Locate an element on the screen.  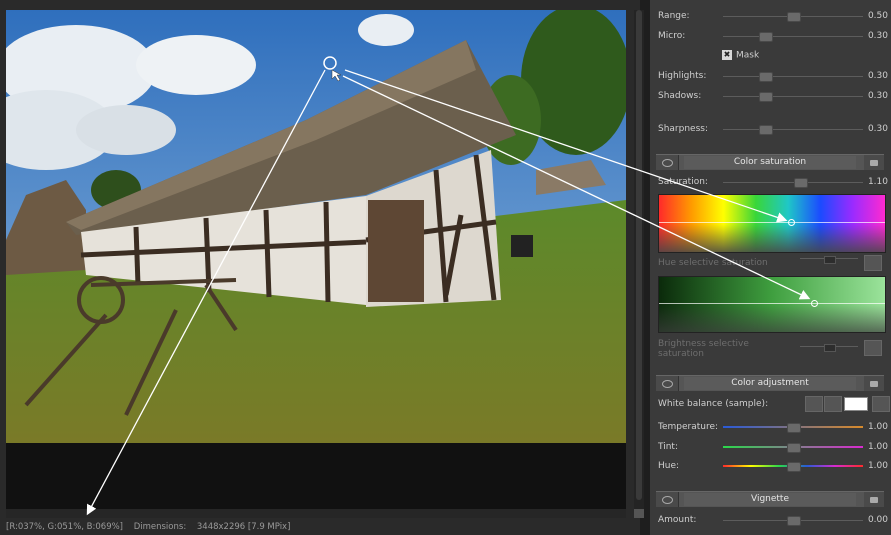
shadows-value: 0.30 is located at coordinates (876, 96).